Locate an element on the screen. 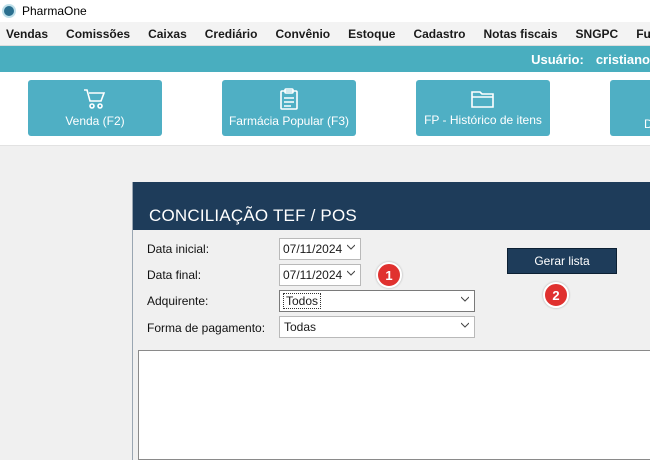  panel-title: CONCILIAÇÃO TEF / POS is located at coordinates (391, 206).